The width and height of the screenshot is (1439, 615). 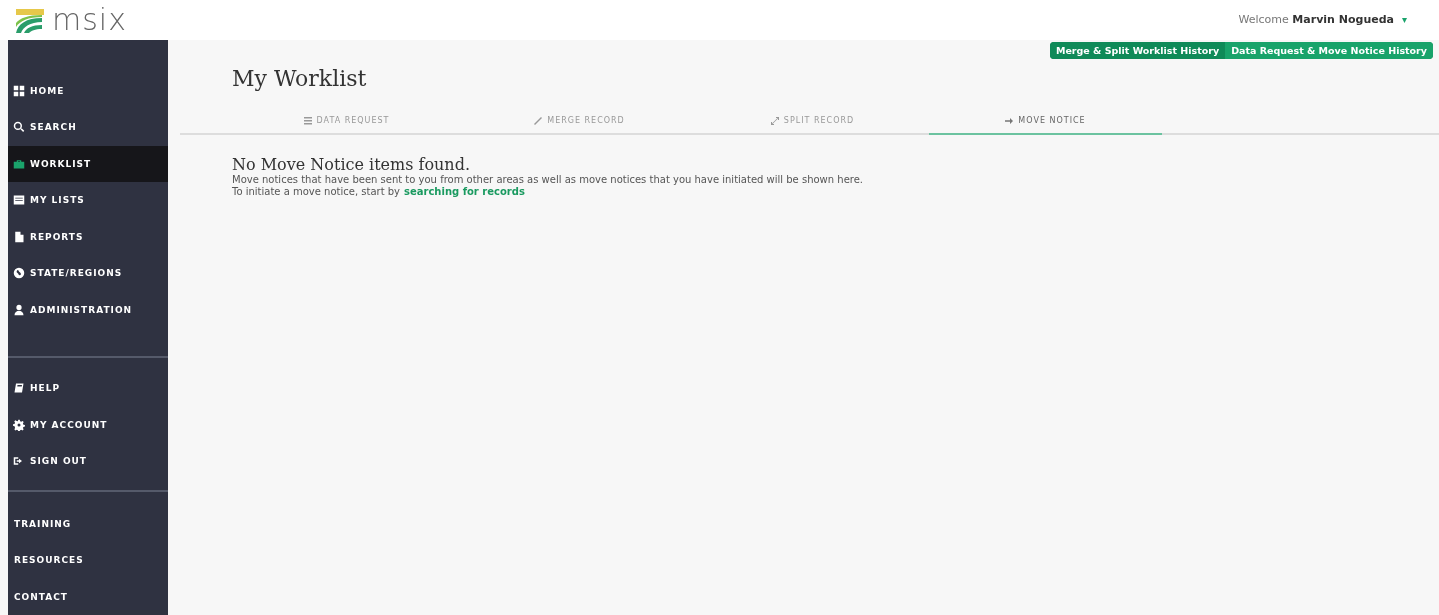 What do you see at coordinates (351, 164) in the screenshot?
I see `empty-heading: No Move Notice items found.` at bounding box center [351, 164].